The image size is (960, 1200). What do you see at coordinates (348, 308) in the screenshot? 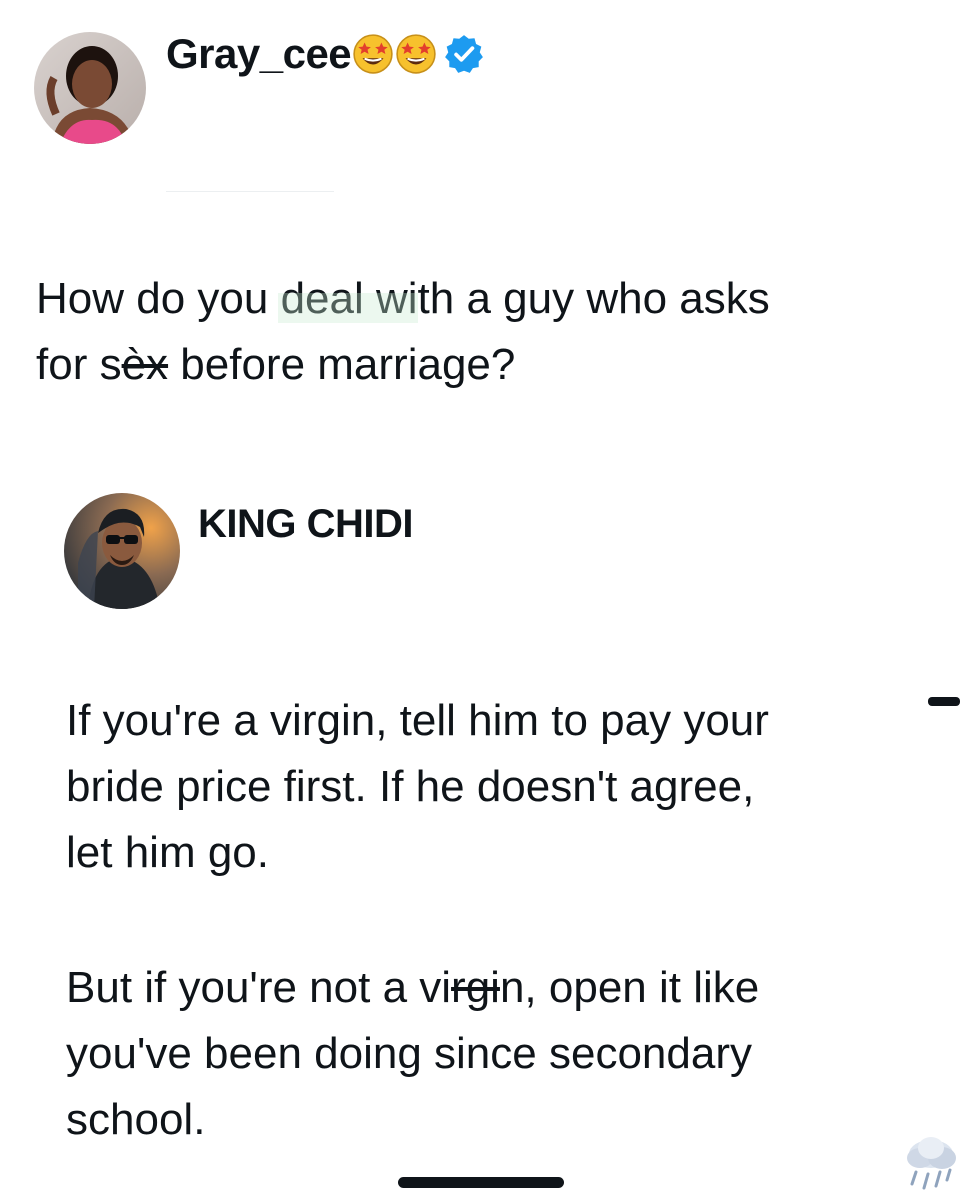
I see `watermark` at bounding box center [348, 308].